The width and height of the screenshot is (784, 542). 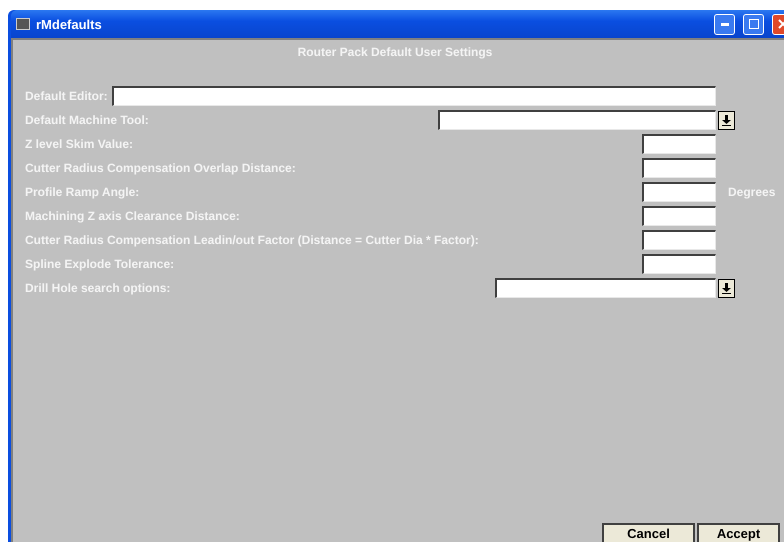 I want to click on minimize-button, so click(x=724, y=24).